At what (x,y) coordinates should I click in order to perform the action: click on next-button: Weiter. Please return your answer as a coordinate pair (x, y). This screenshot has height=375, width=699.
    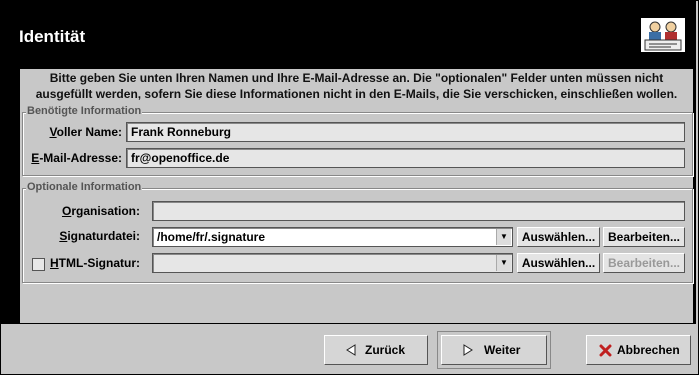
    Looking at the image, I should click on (494, 350).